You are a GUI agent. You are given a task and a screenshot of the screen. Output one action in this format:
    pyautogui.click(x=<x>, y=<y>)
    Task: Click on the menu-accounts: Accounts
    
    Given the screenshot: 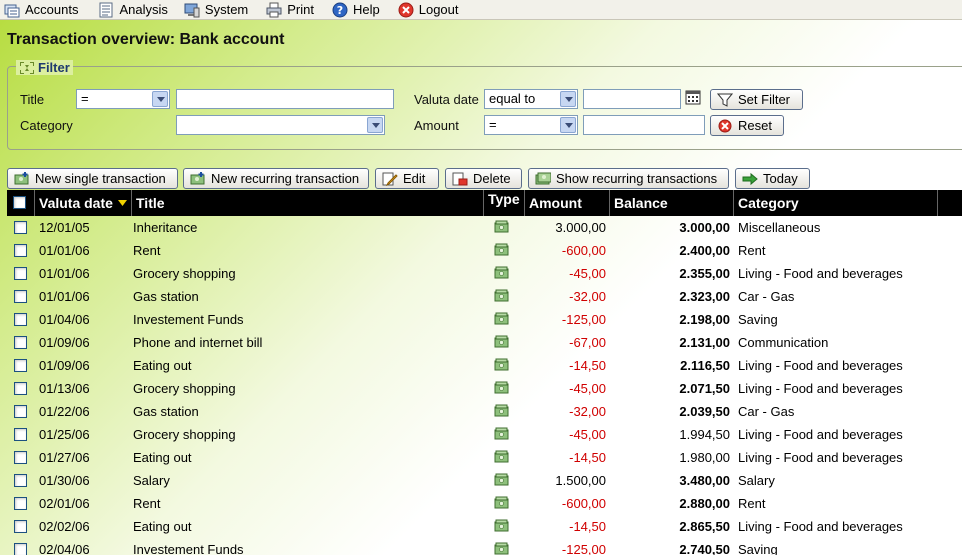 What is the action you would take?
    pyautogui.click(x=41, y=10)
    